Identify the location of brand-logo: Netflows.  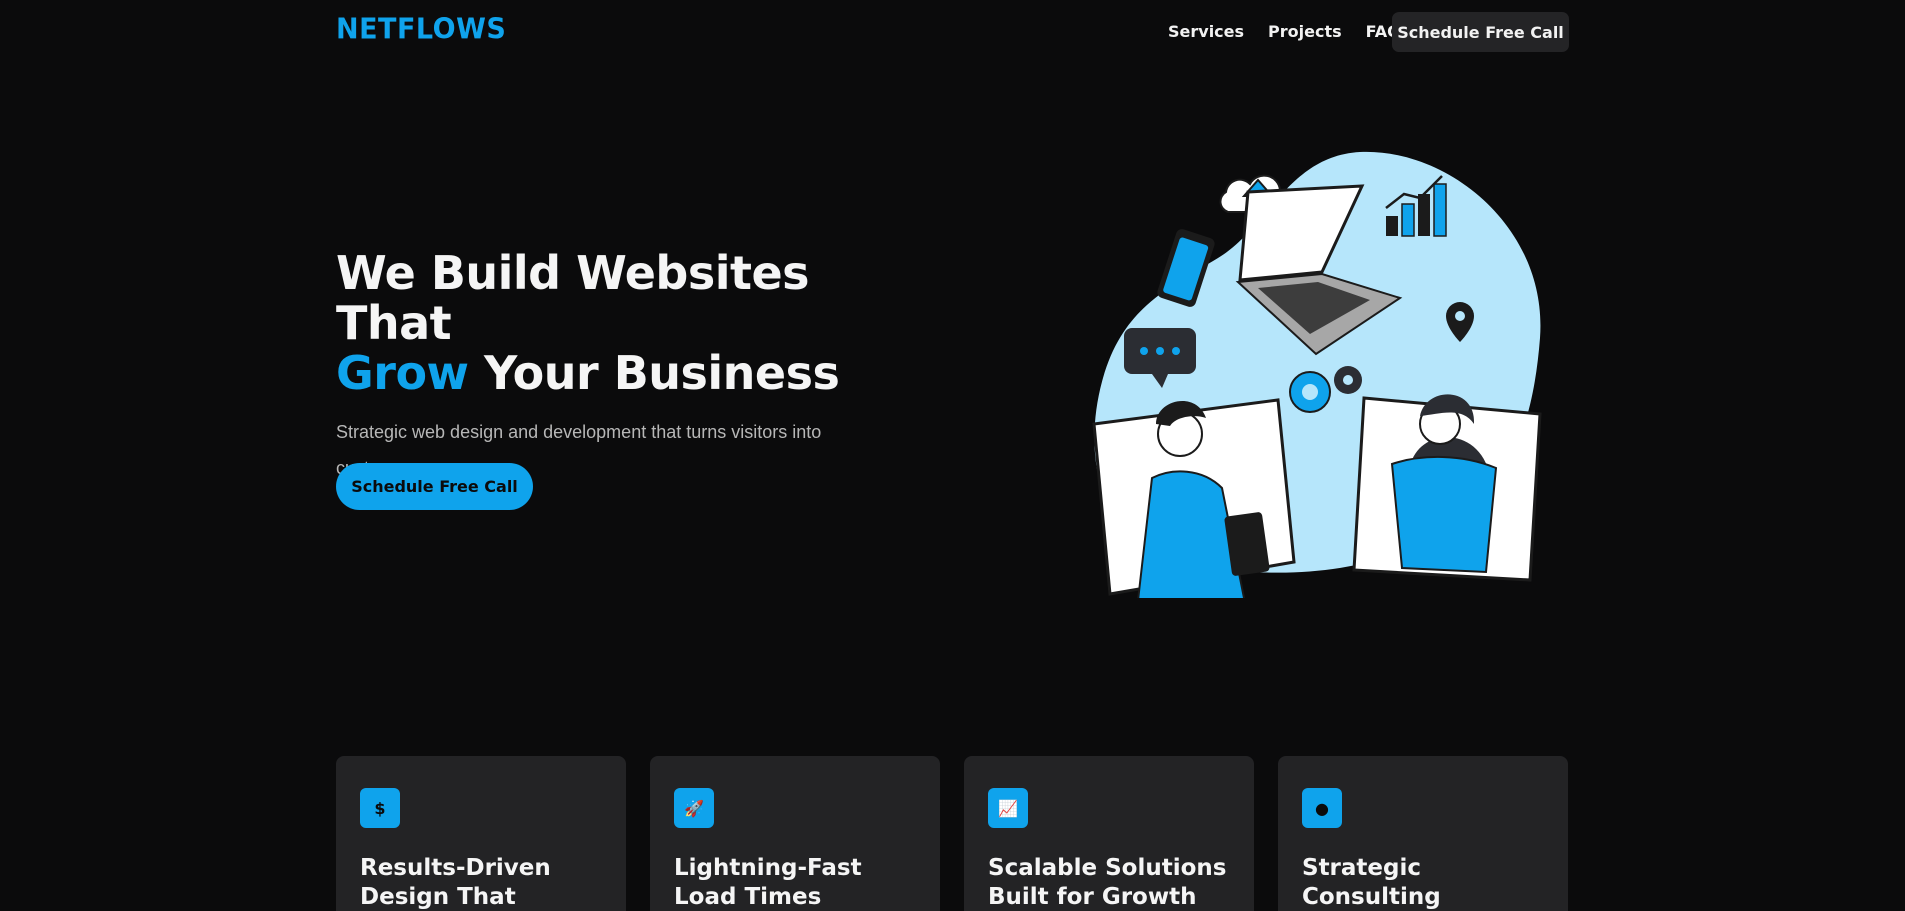
(421, 29).